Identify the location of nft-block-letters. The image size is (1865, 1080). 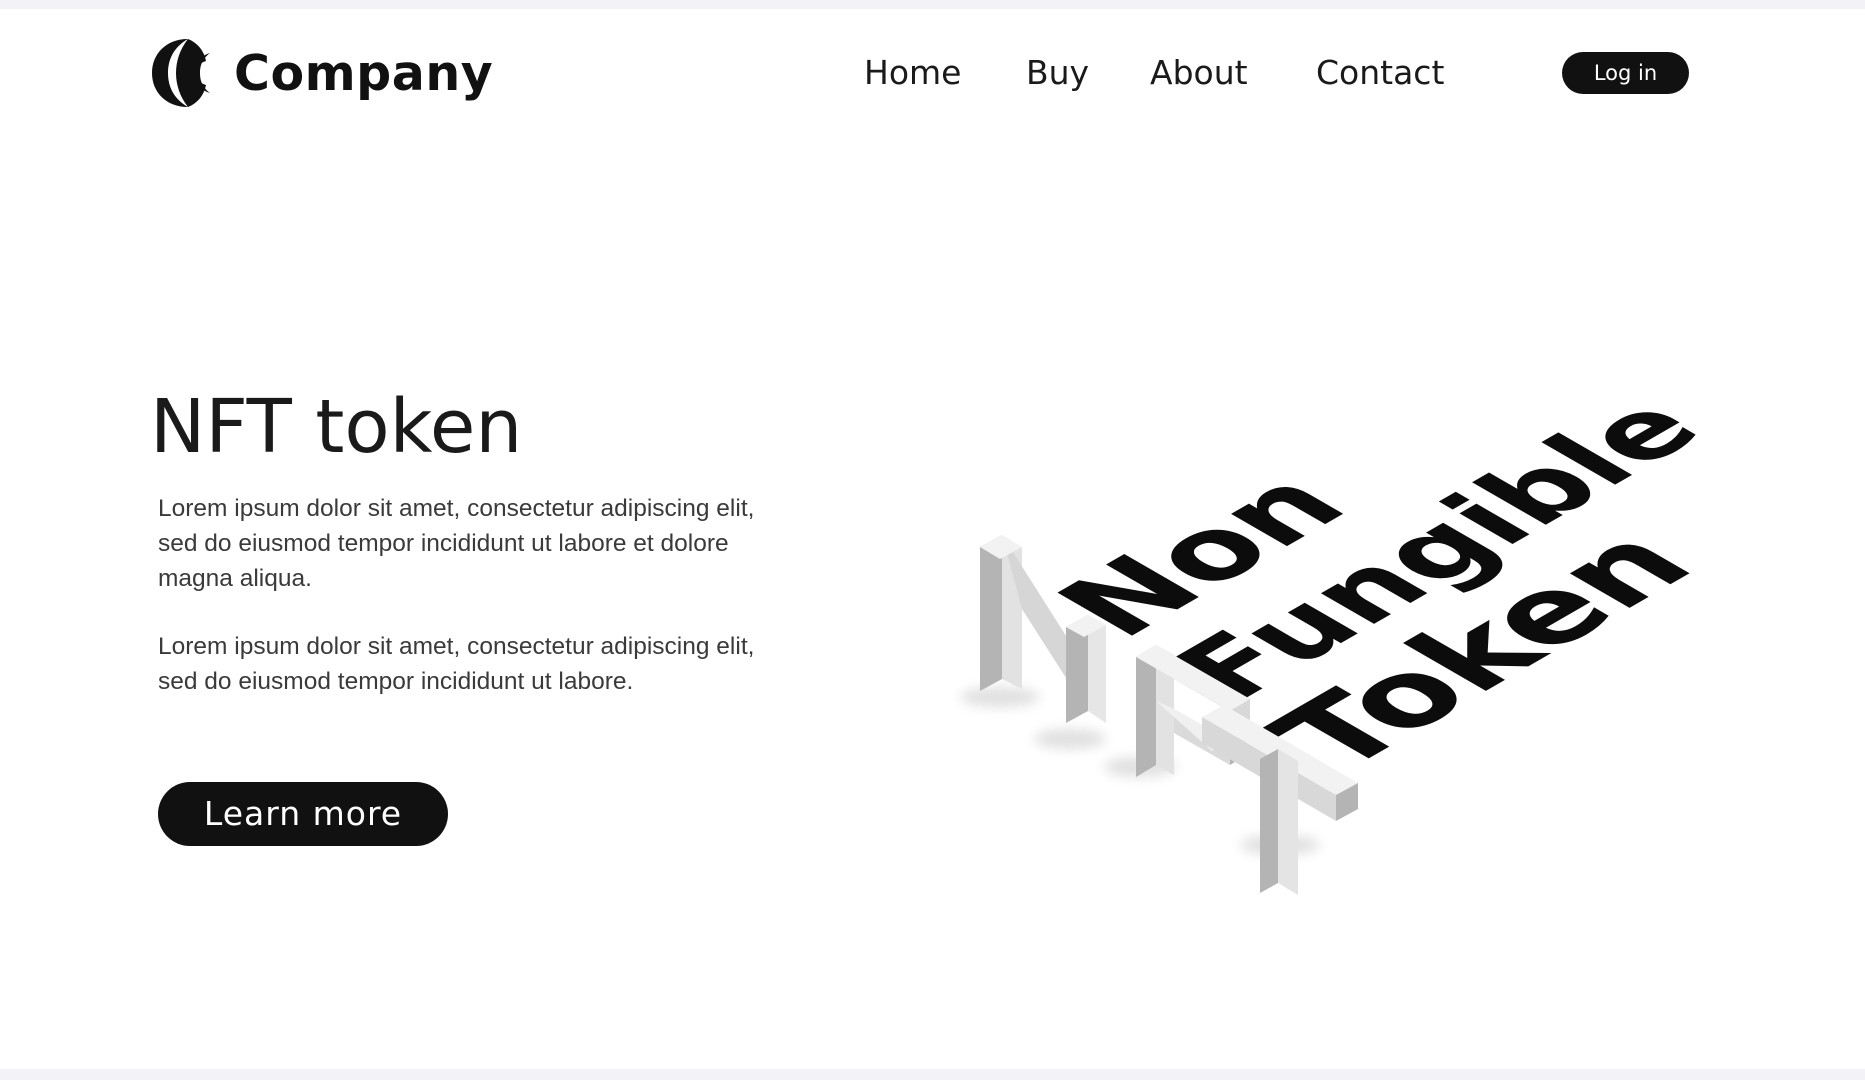
(1159, 715).